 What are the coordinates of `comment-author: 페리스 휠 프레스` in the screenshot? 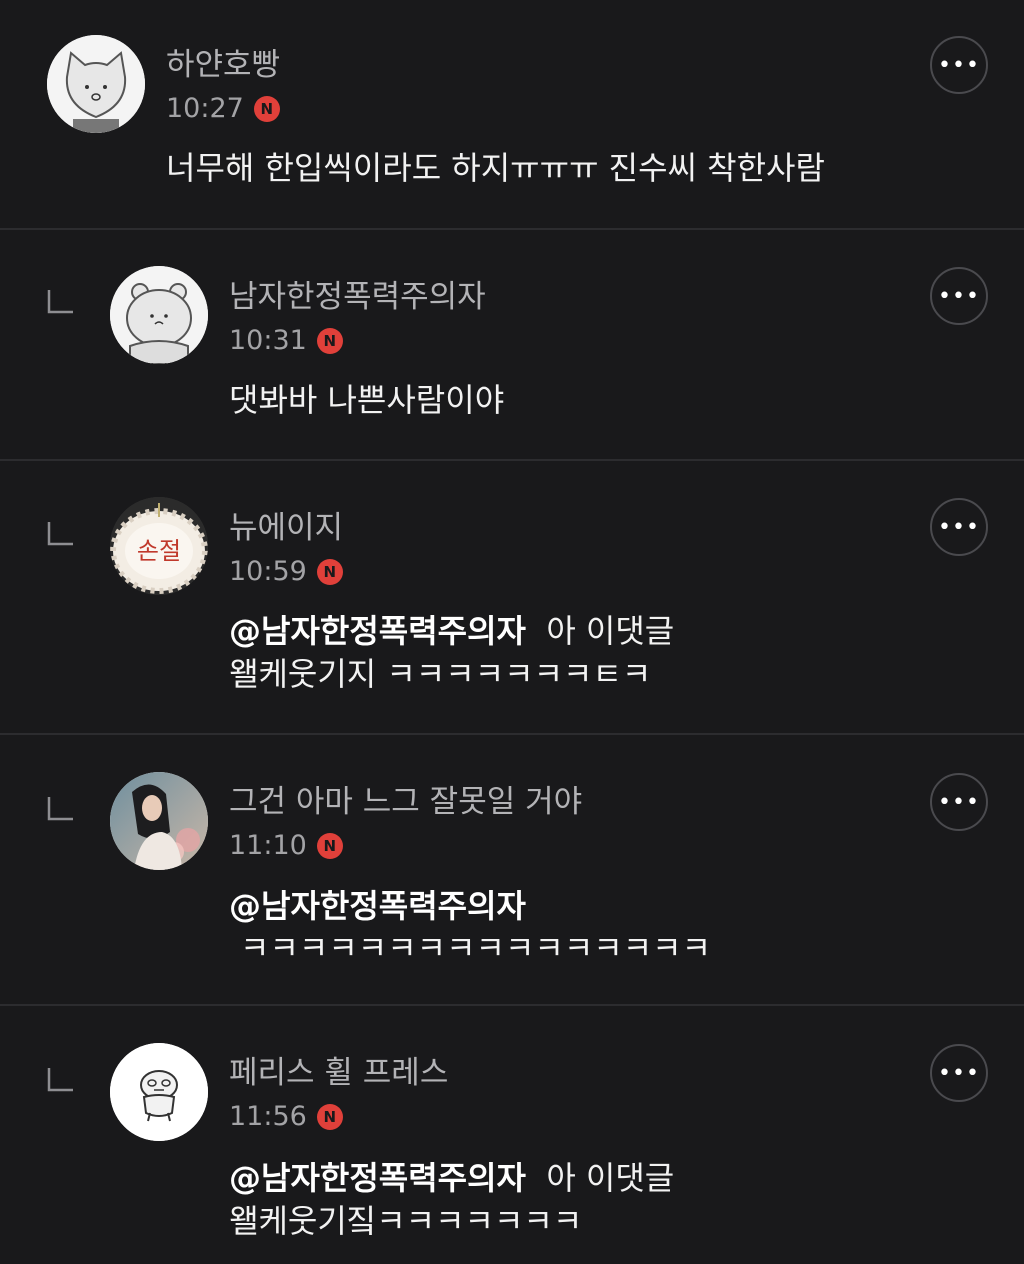 It's located at (338, 1073).